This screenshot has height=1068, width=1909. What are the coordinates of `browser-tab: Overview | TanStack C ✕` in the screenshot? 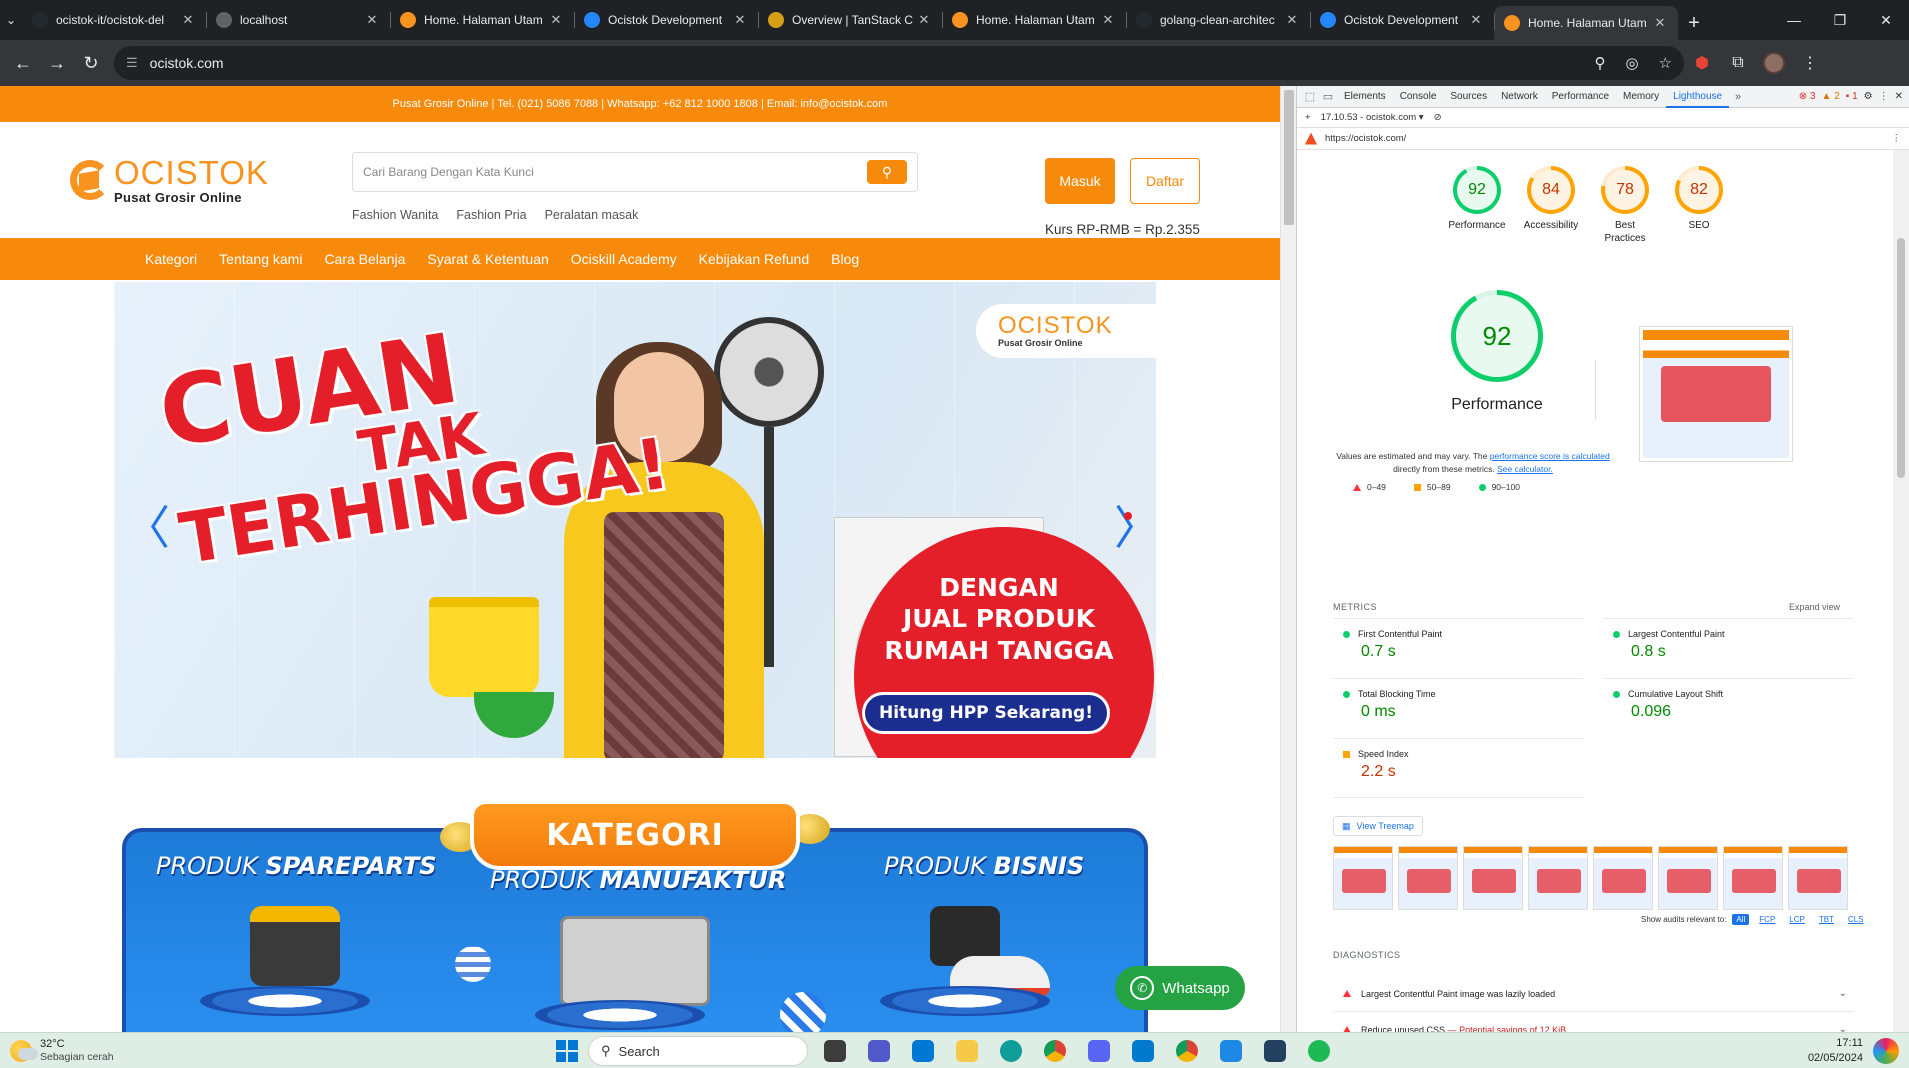 It's located at (850, 20).